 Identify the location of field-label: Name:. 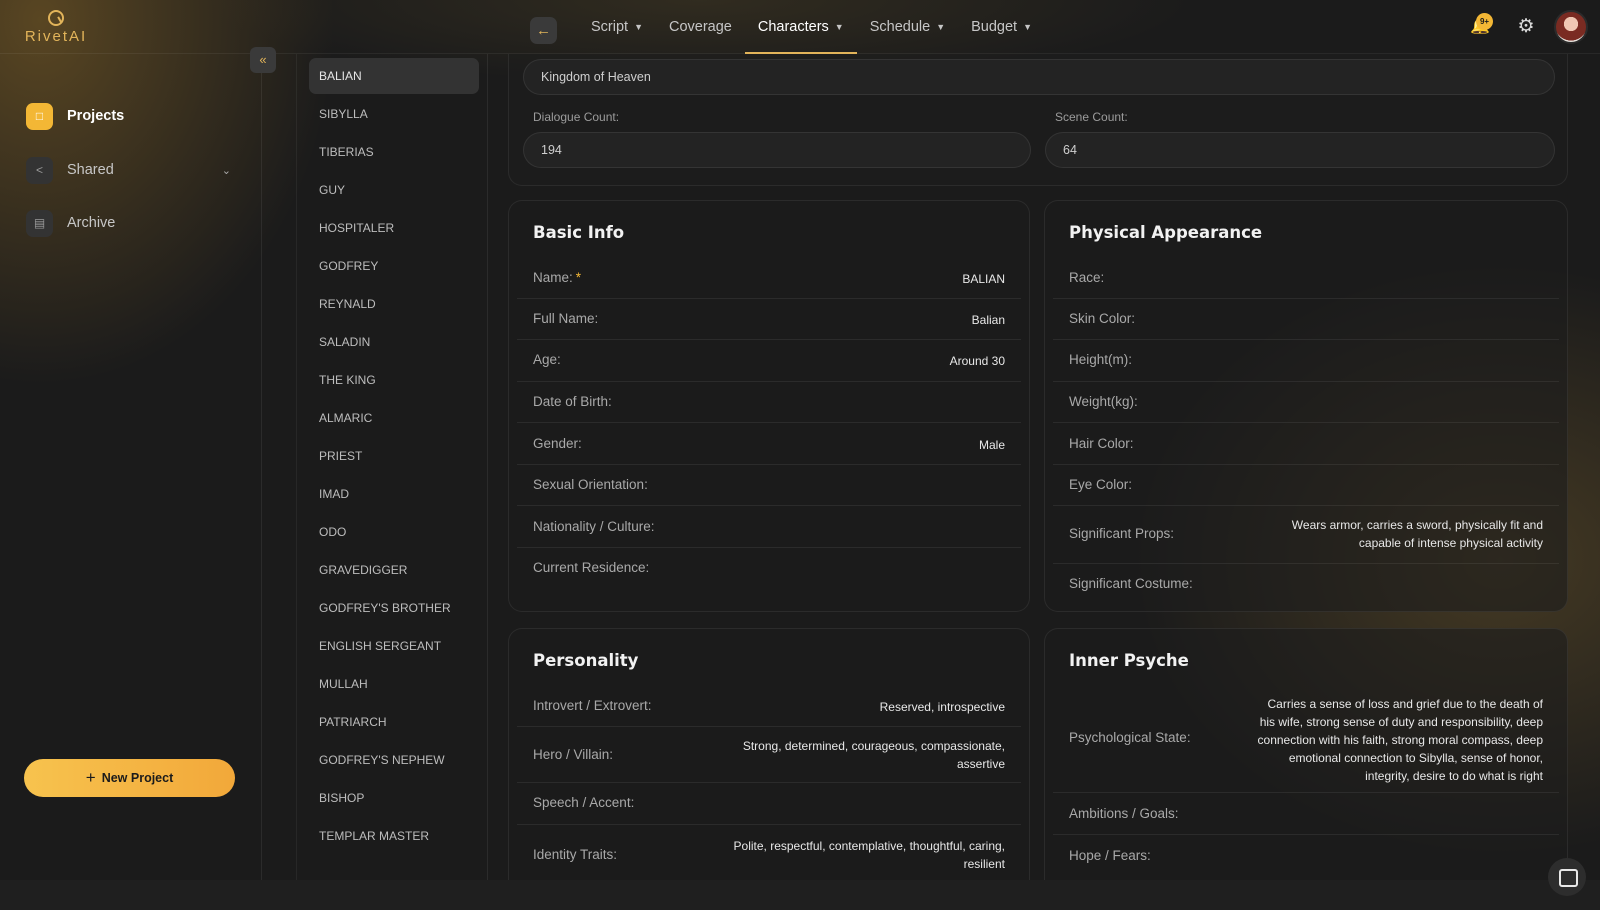
(553, 277).